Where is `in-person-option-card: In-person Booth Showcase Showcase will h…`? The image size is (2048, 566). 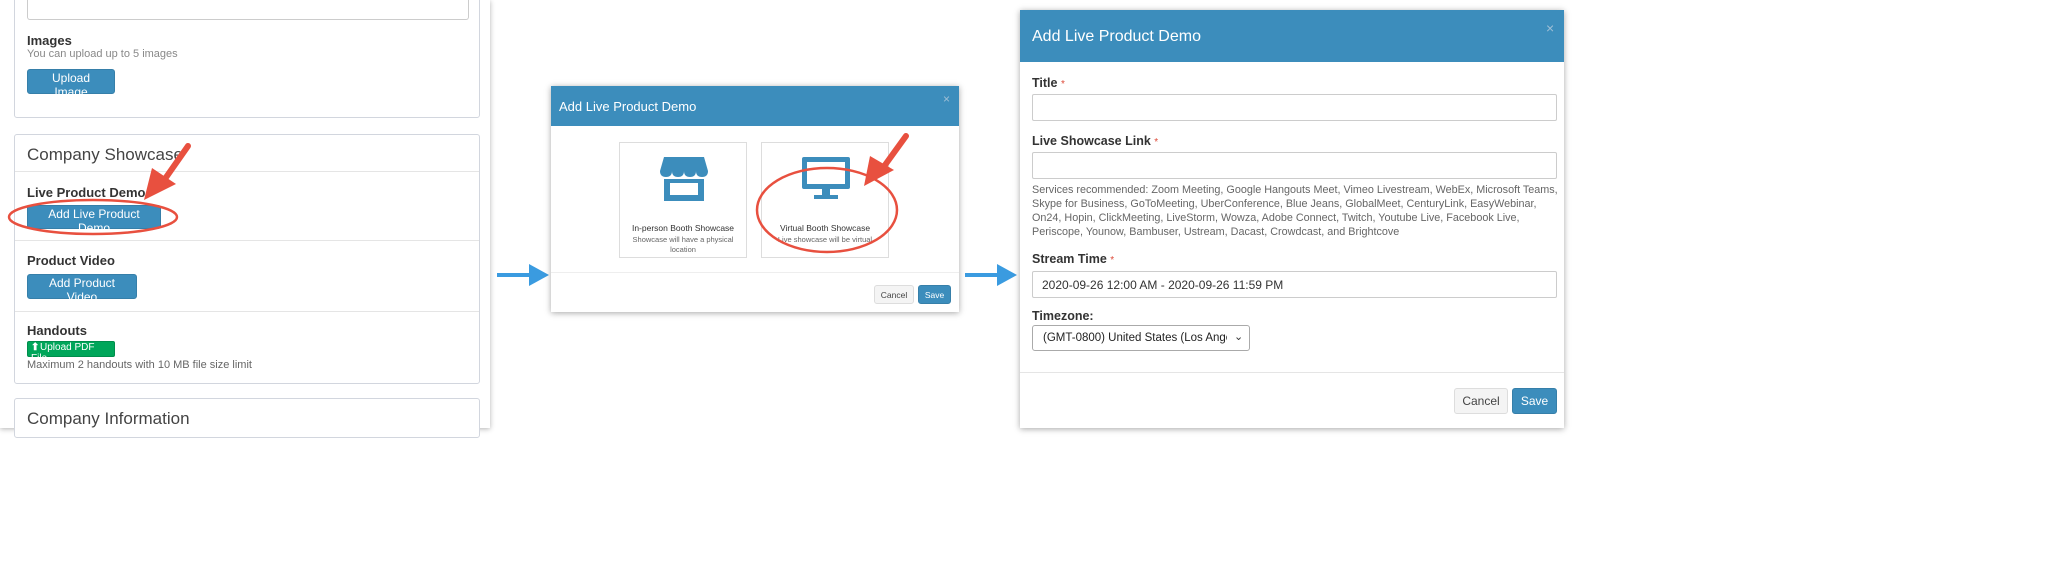
in-person-option-card: In-person Booth Showcase Showcase will h… is located at coordinates (683, 200).